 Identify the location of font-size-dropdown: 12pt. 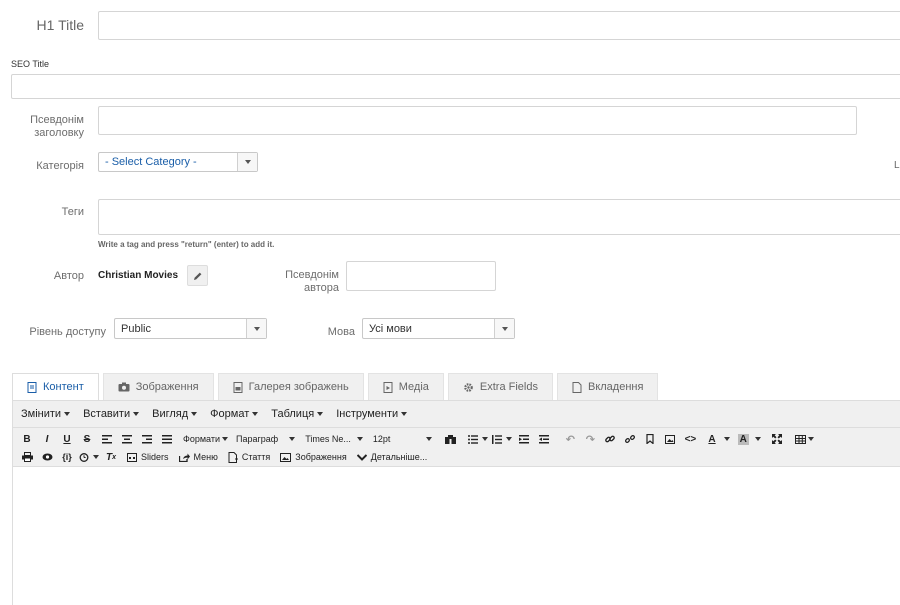
(403, 439).